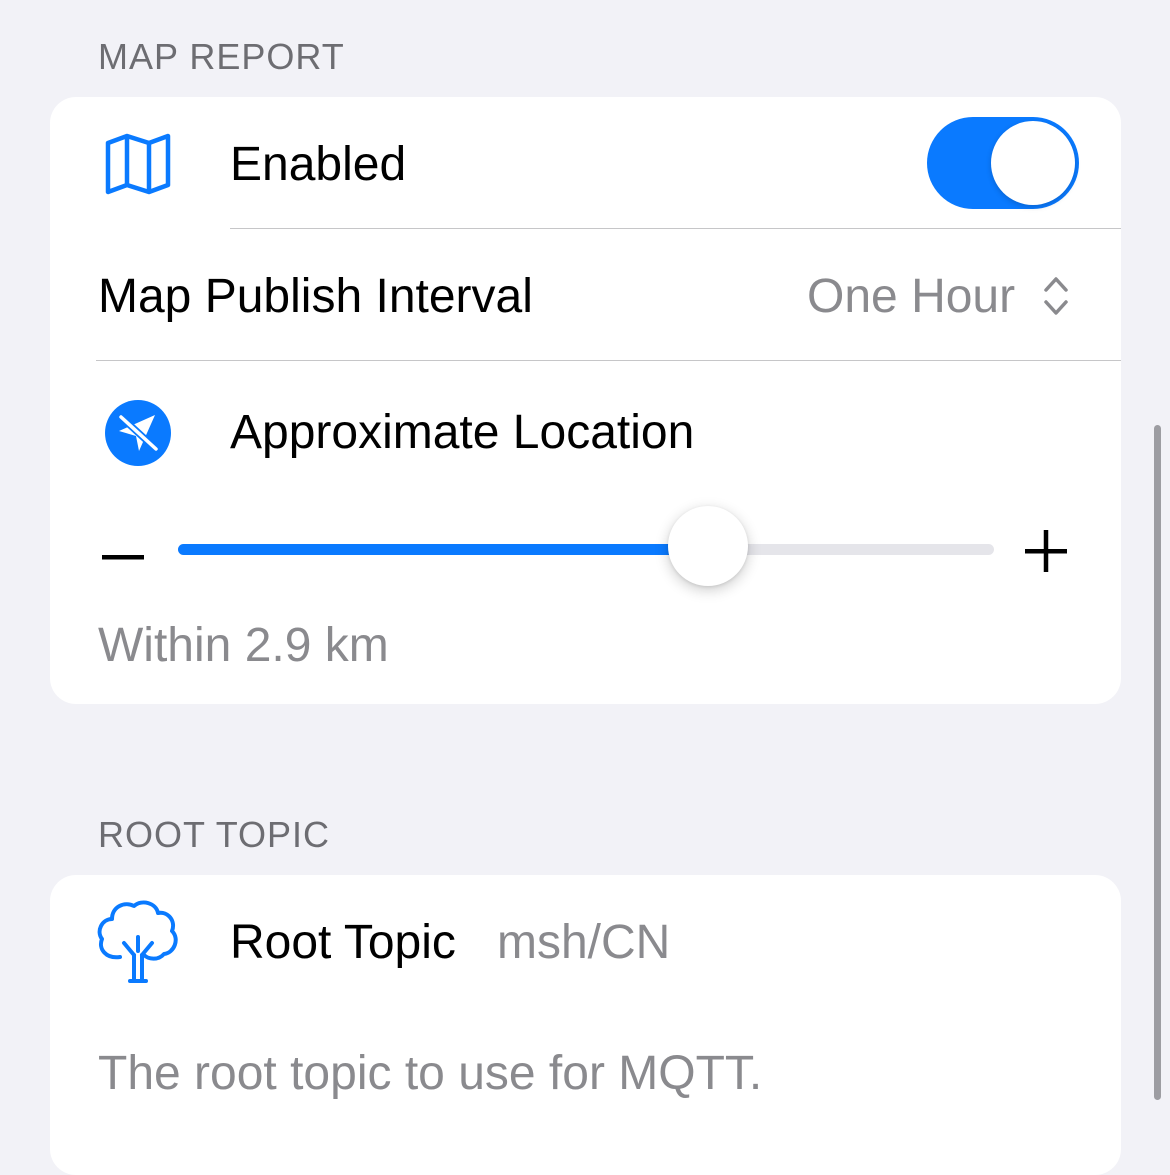 This screenshot has height=1175, width=1170. I want to click on slider-fill, so click(443, 549).